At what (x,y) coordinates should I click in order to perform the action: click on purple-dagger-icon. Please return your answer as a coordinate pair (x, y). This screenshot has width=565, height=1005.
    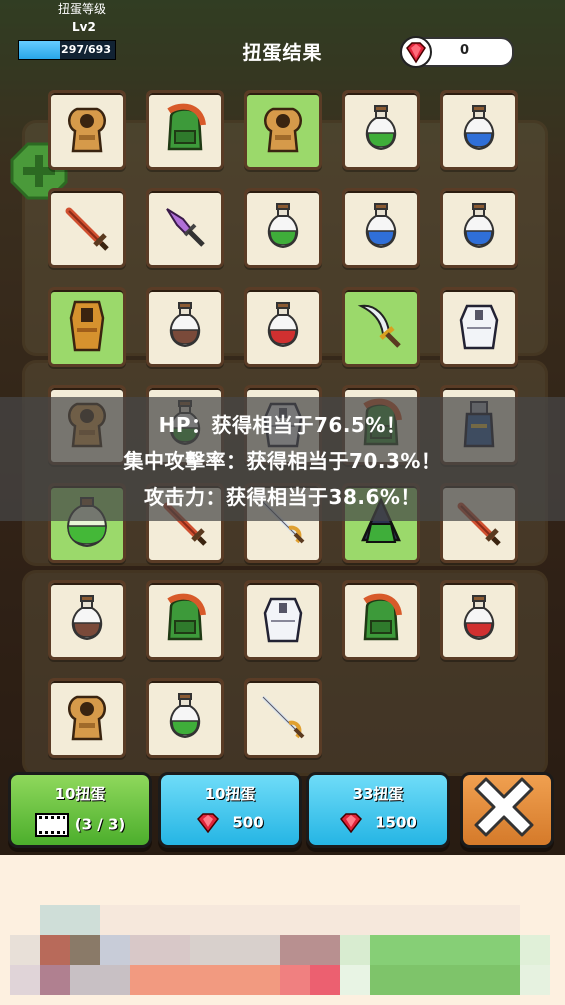
    Looking at the image, I should click on (185, 227).